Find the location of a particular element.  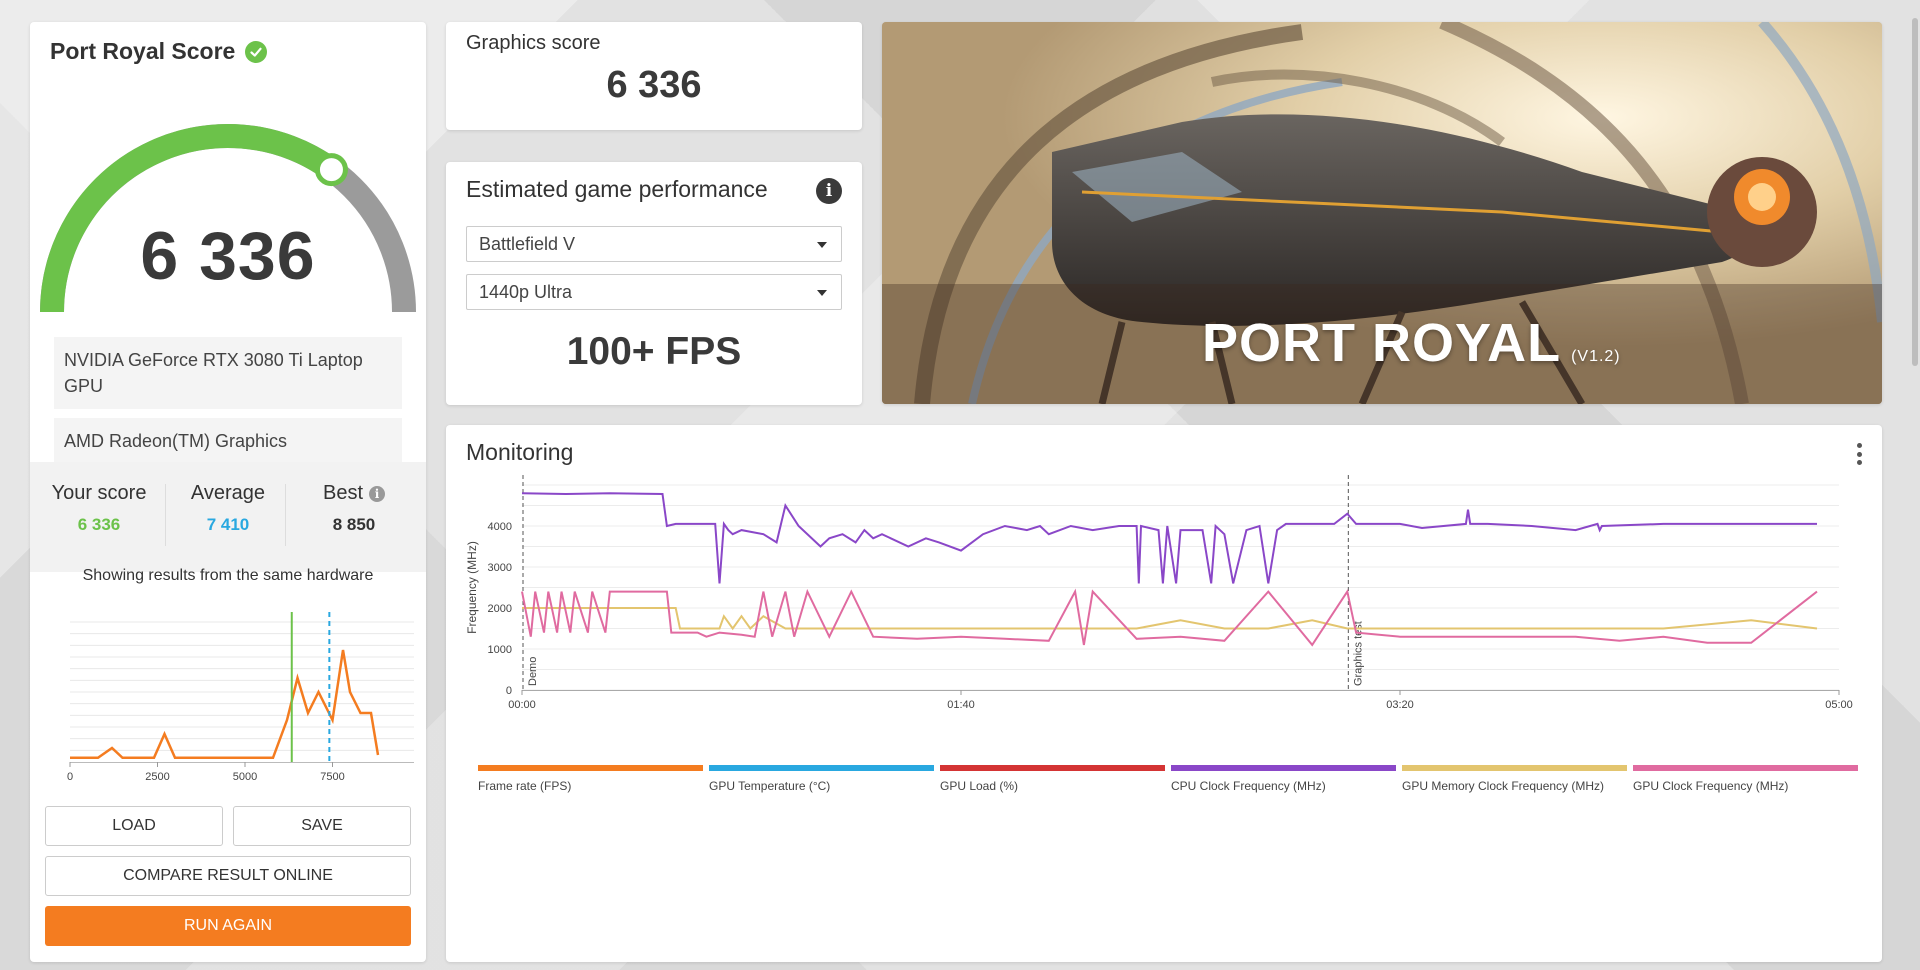

x-tick-label: 00:00 is located at coordinates (522, 705).